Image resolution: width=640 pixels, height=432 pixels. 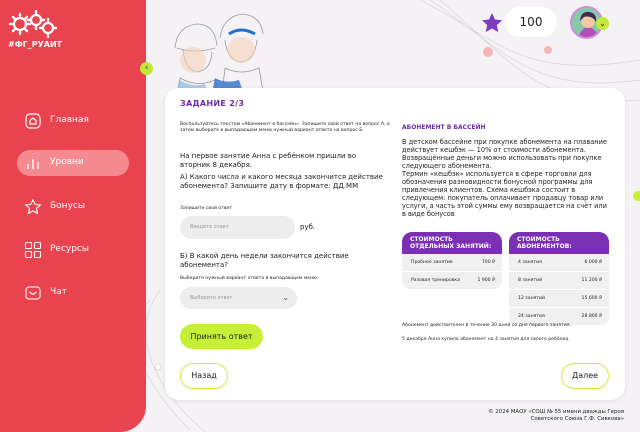 I want to click on answer-select: Выберите ответ ⌄, so click(x=238, y=298).